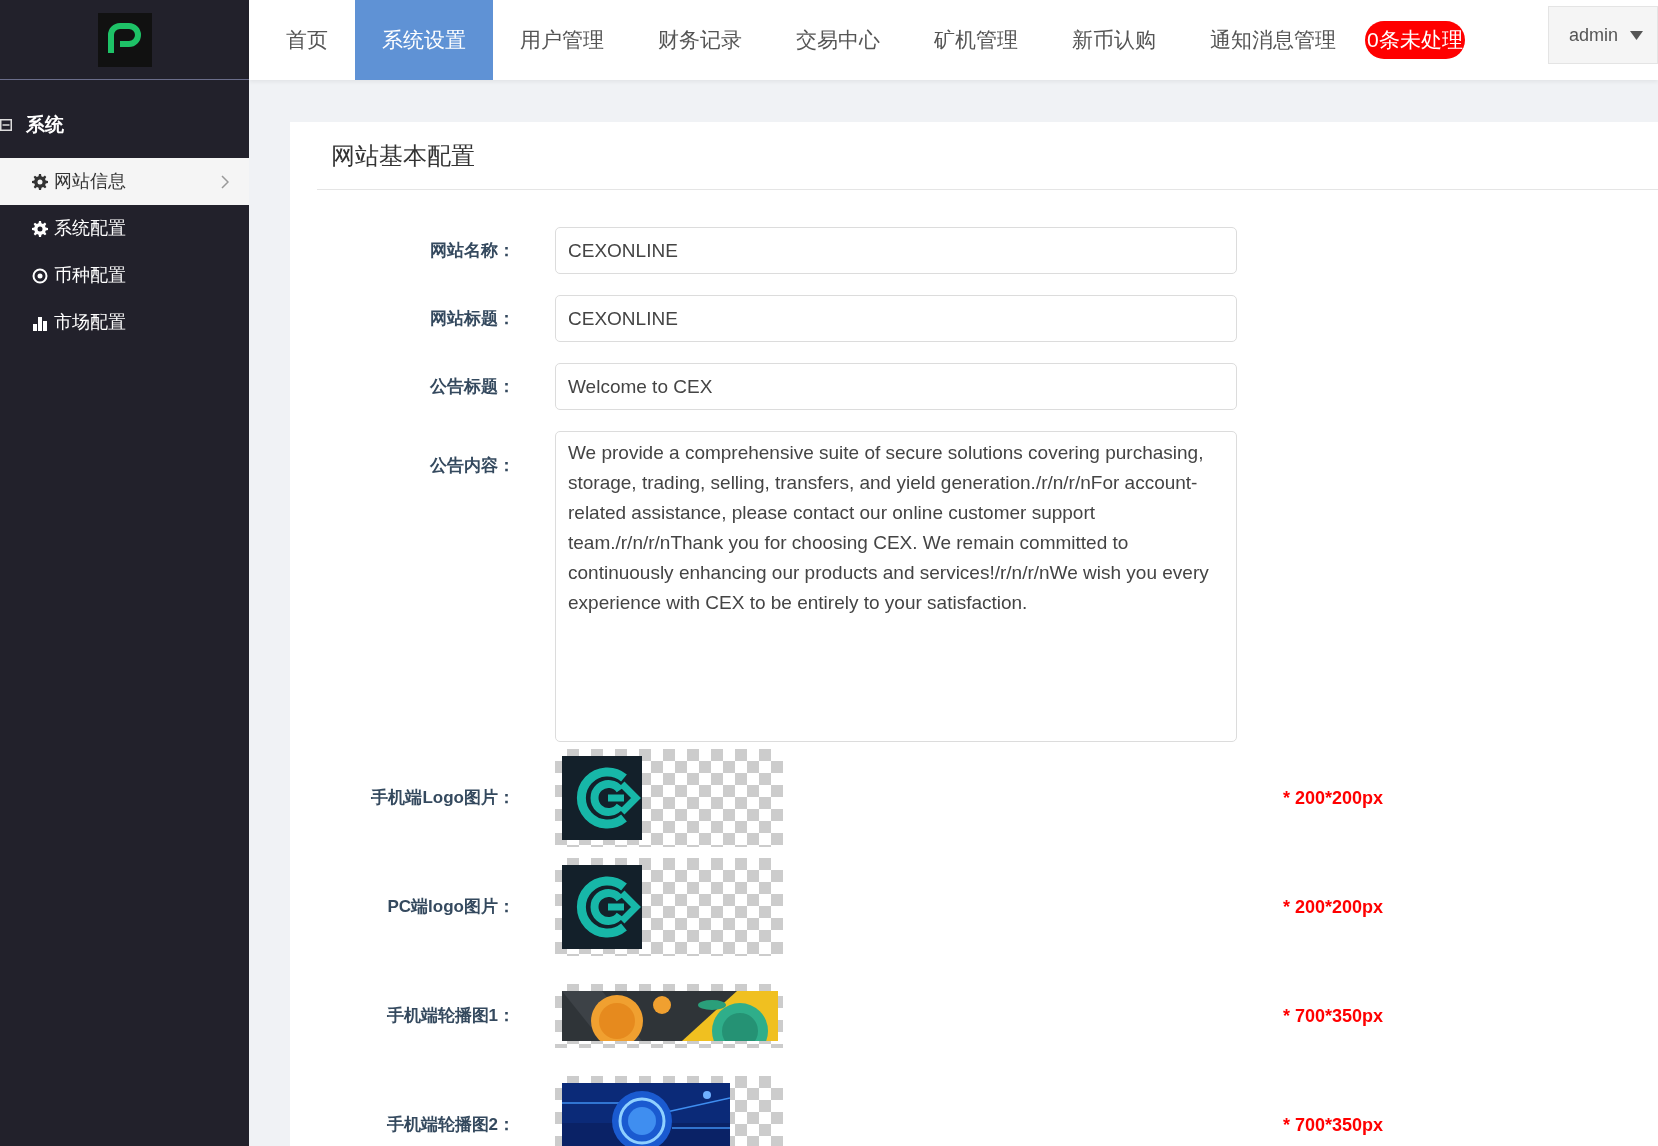  Describe the element at coordinates (40, 275) in the screenshot. I see `target-icon` at that location.